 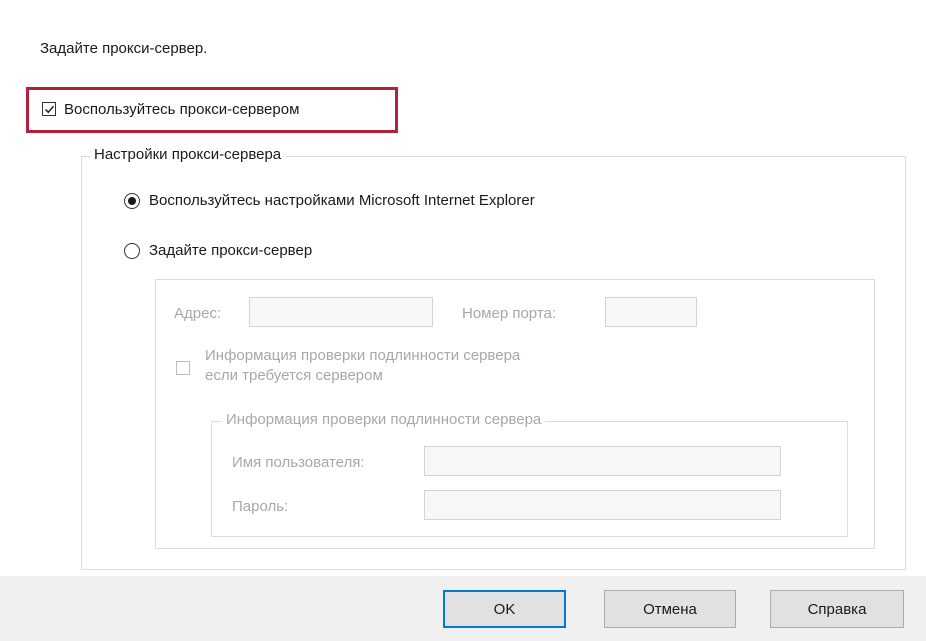 What do you see at coordinates (181, 109) in the screenshot?
I see `use-proxy-label: Воспользуйтесь прокси-сервером` at bounding box center [181, 109].